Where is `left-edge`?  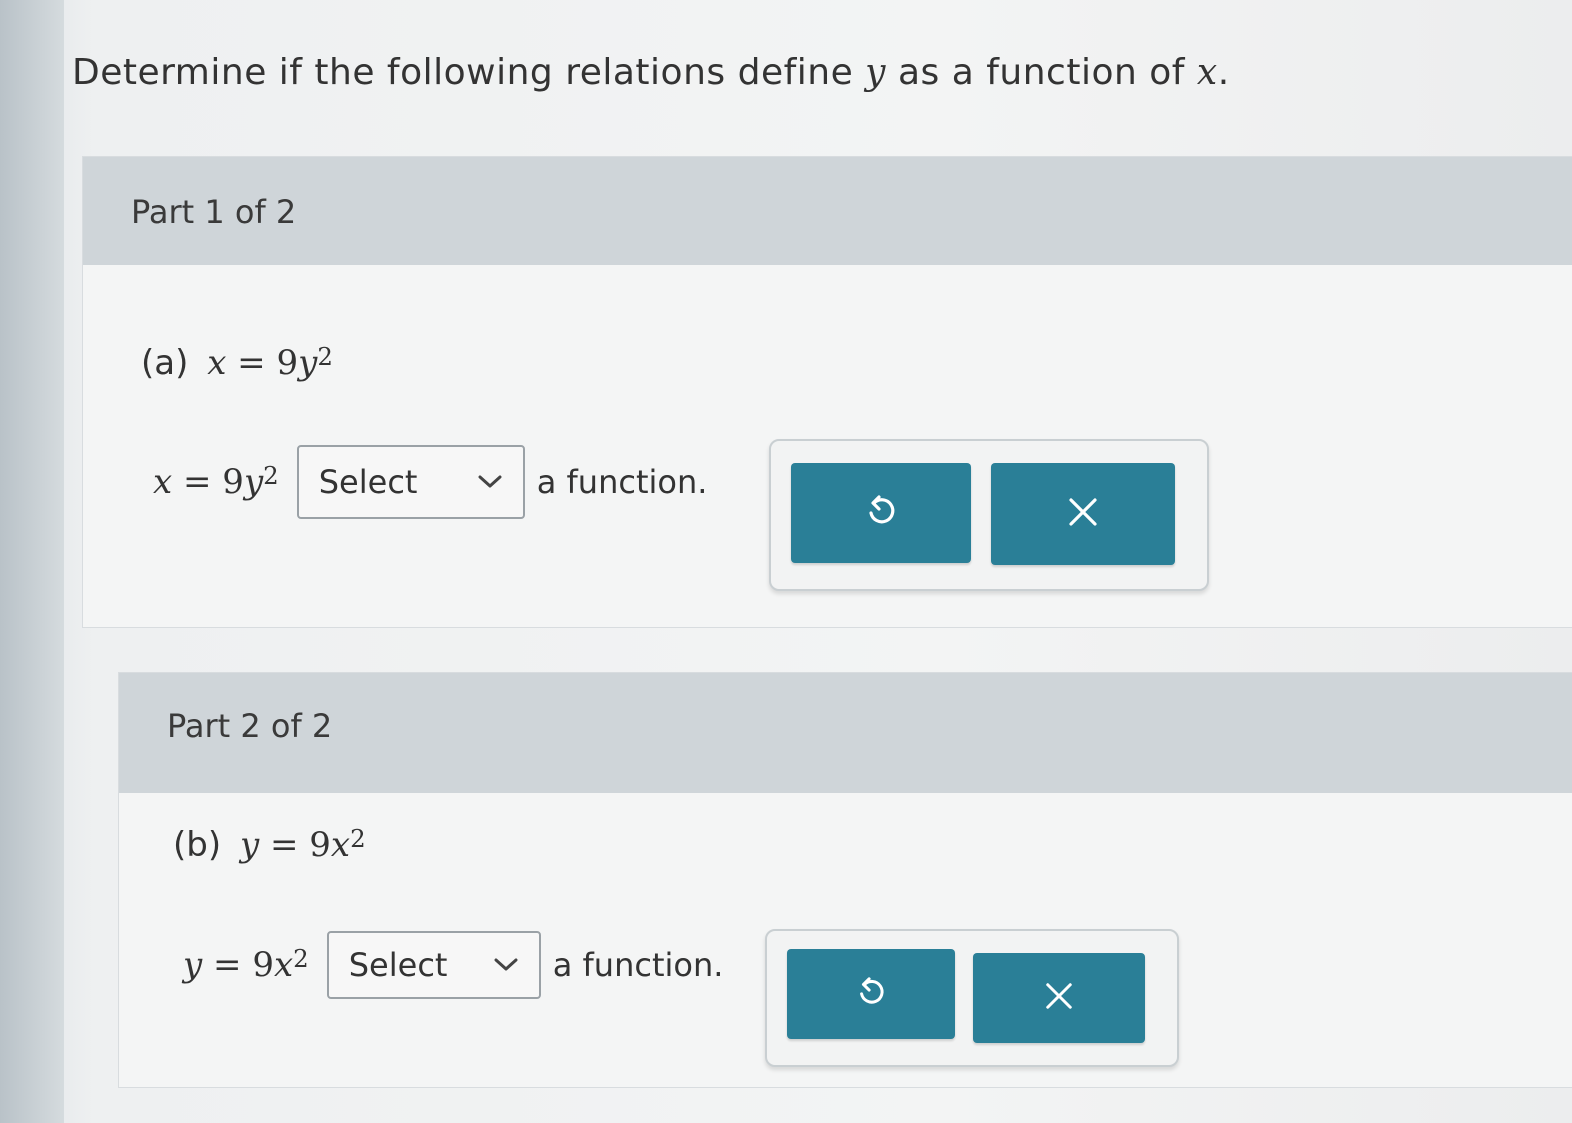
left-edge is located at coordinates (32, 561).